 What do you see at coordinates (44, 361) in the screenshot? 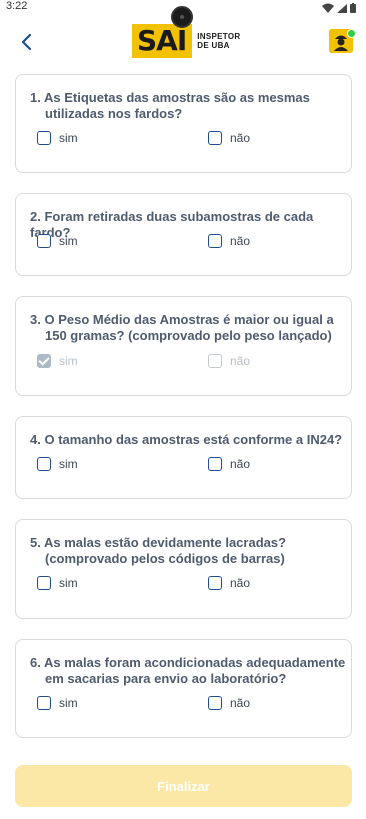
I see `checkbox-sim-checked` at bounding box center [44, 361].